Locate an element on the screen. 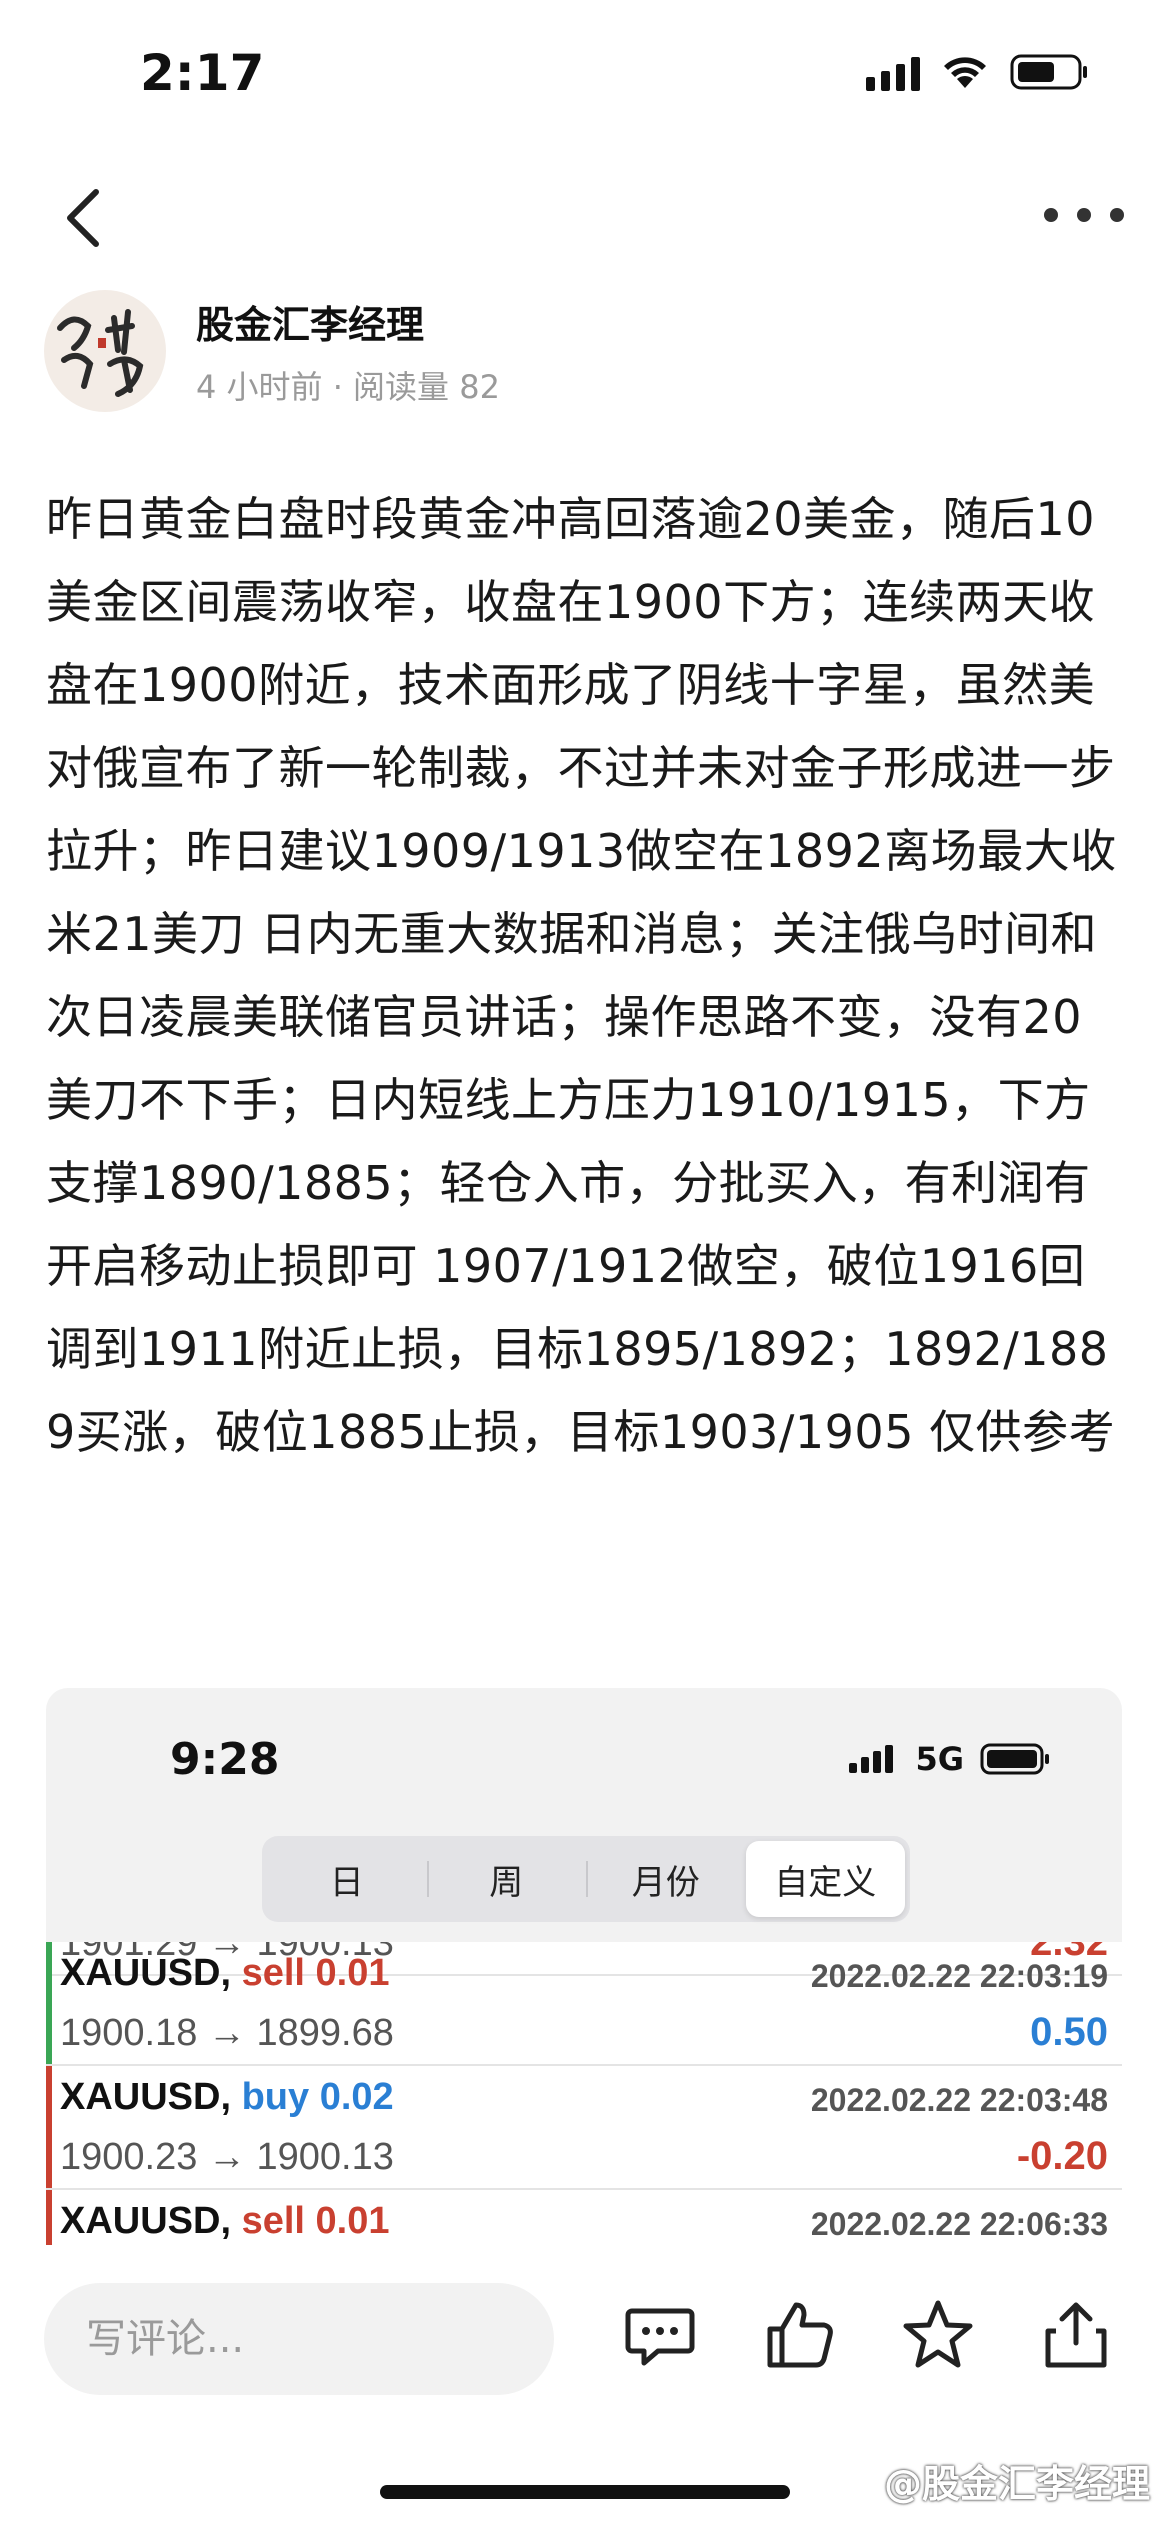  status-icons is located at coordinates (978, 72).